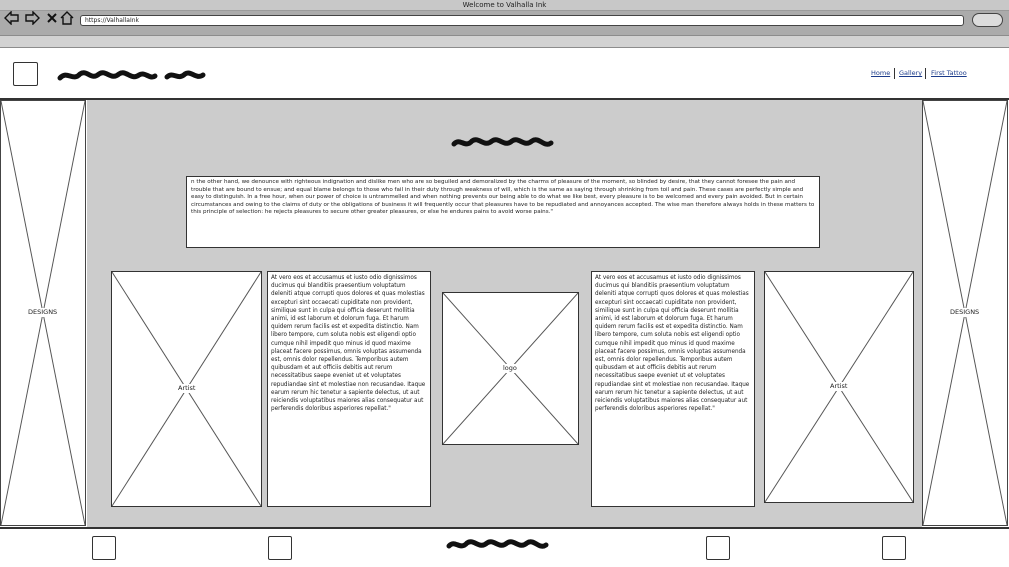 The image size is (1009, 567). I want to click on logo-label: logo, so click(510, 368).